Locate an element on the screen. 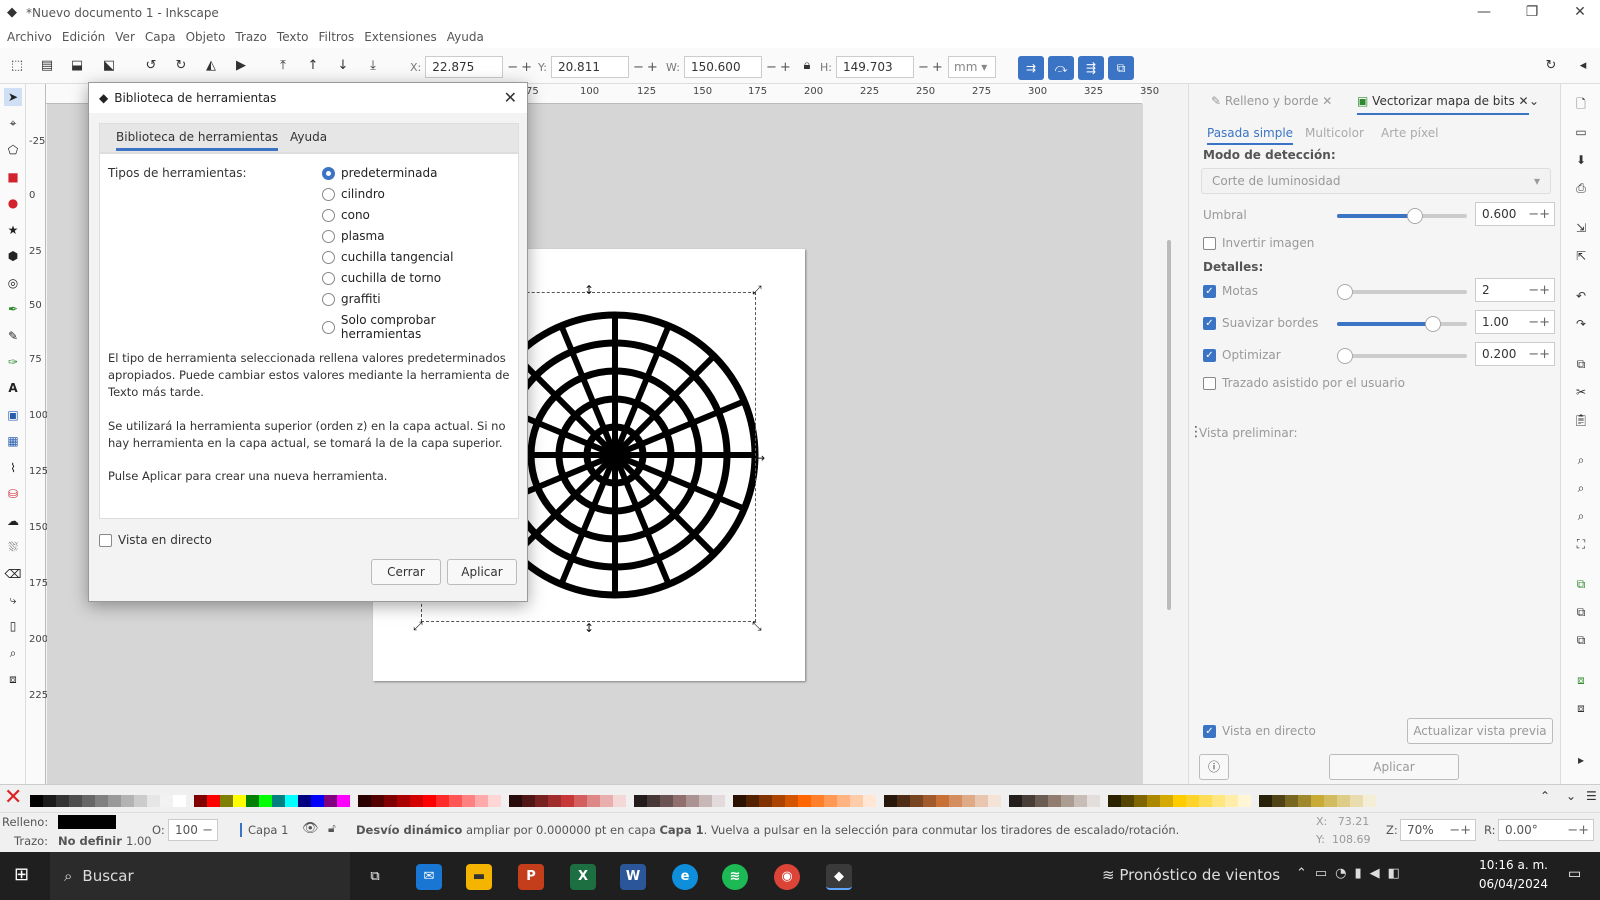  menu-extensiones: Extensiones is located at coordinates (400, 37).